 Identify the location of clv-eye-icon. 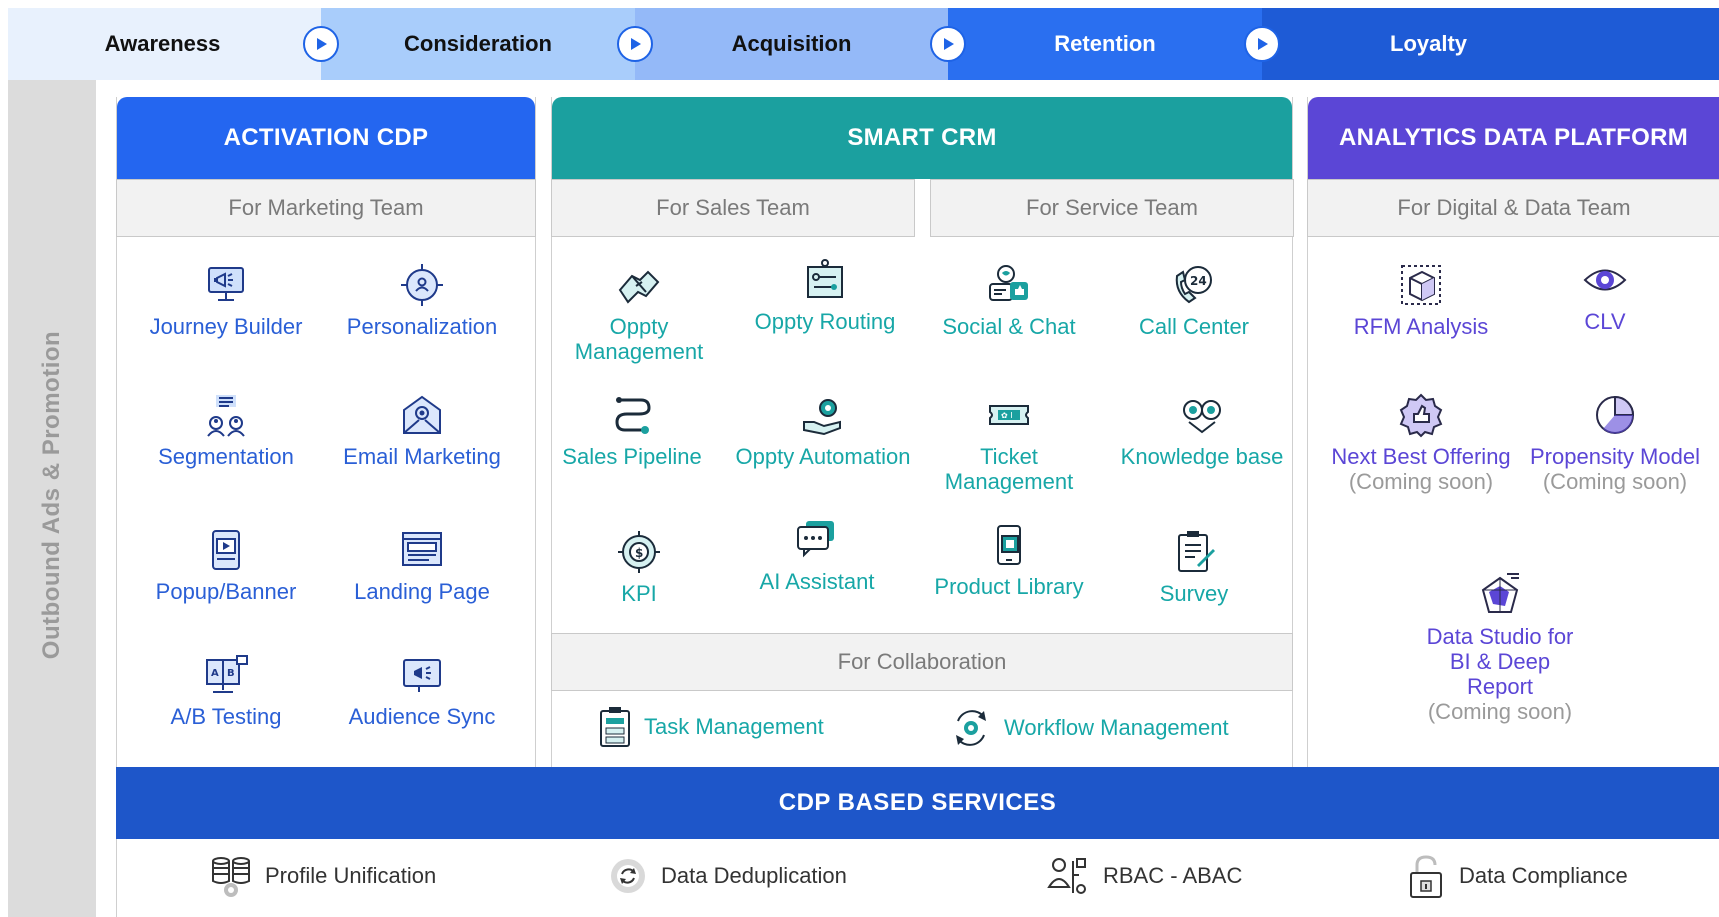
(1605, 280).